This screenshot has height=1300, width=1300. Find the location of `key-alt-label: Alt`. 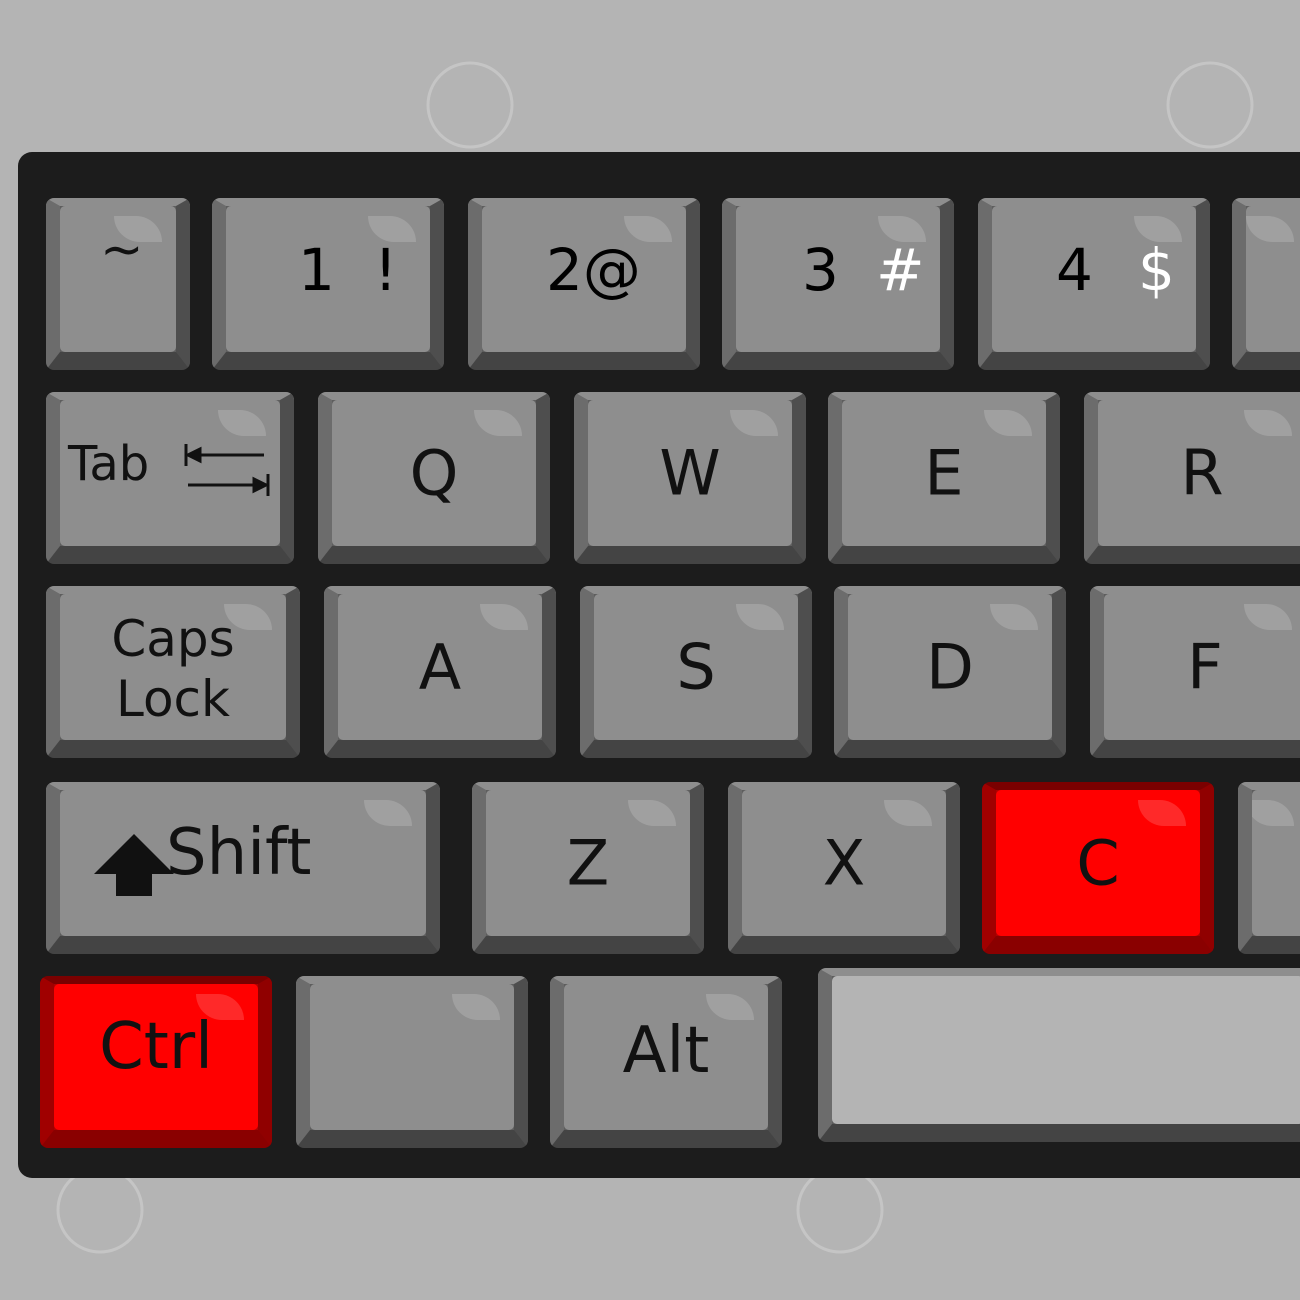

key-alt-label: Alt is located at coordinates (666, 1051).